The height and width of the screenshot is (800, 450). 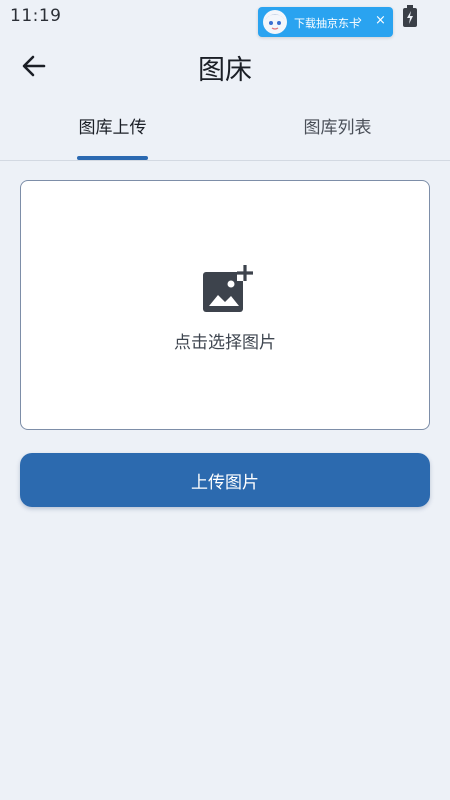 What do you see at coordinates (360, 20) in the screenshot?
I see `chevron-right-icon: ›` at bounding box center [360, 20].